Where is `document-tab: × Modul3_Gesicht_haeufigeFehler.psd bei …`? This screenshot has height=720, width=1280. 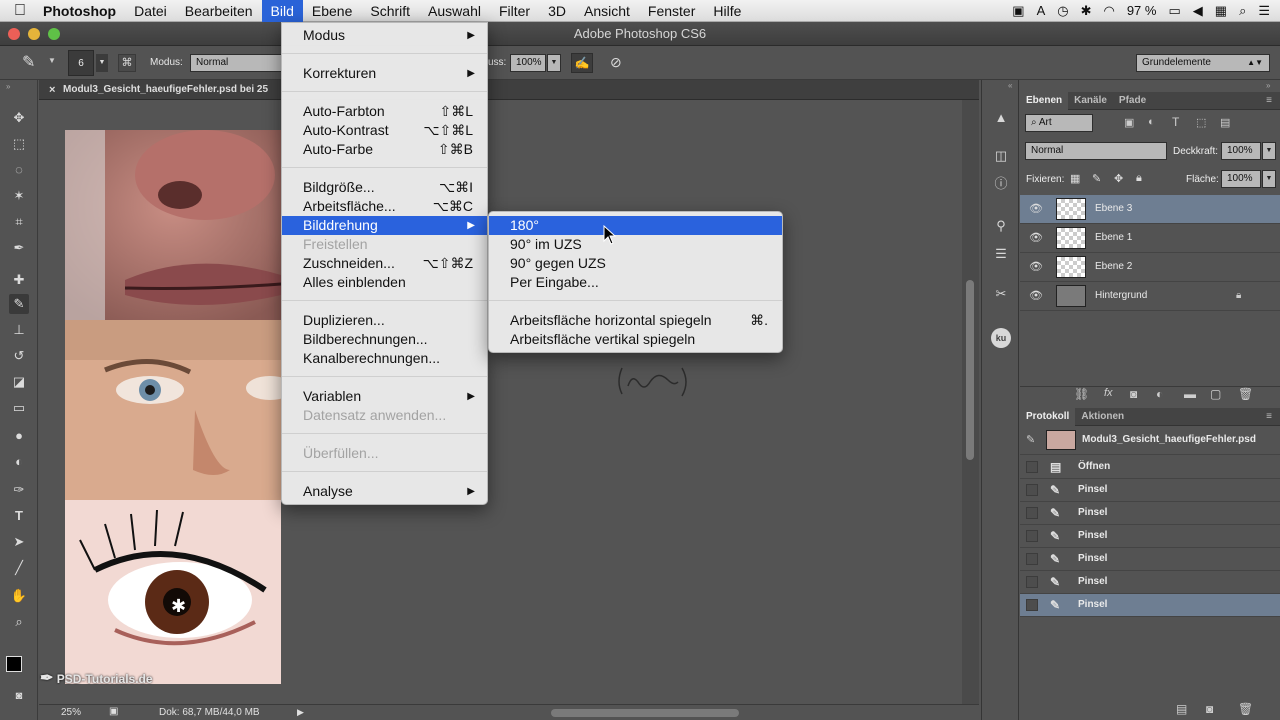 document-tab: × Modul3_Gesicht_haeufigeFehler.psd bei … is located at coordinates (509, 90).